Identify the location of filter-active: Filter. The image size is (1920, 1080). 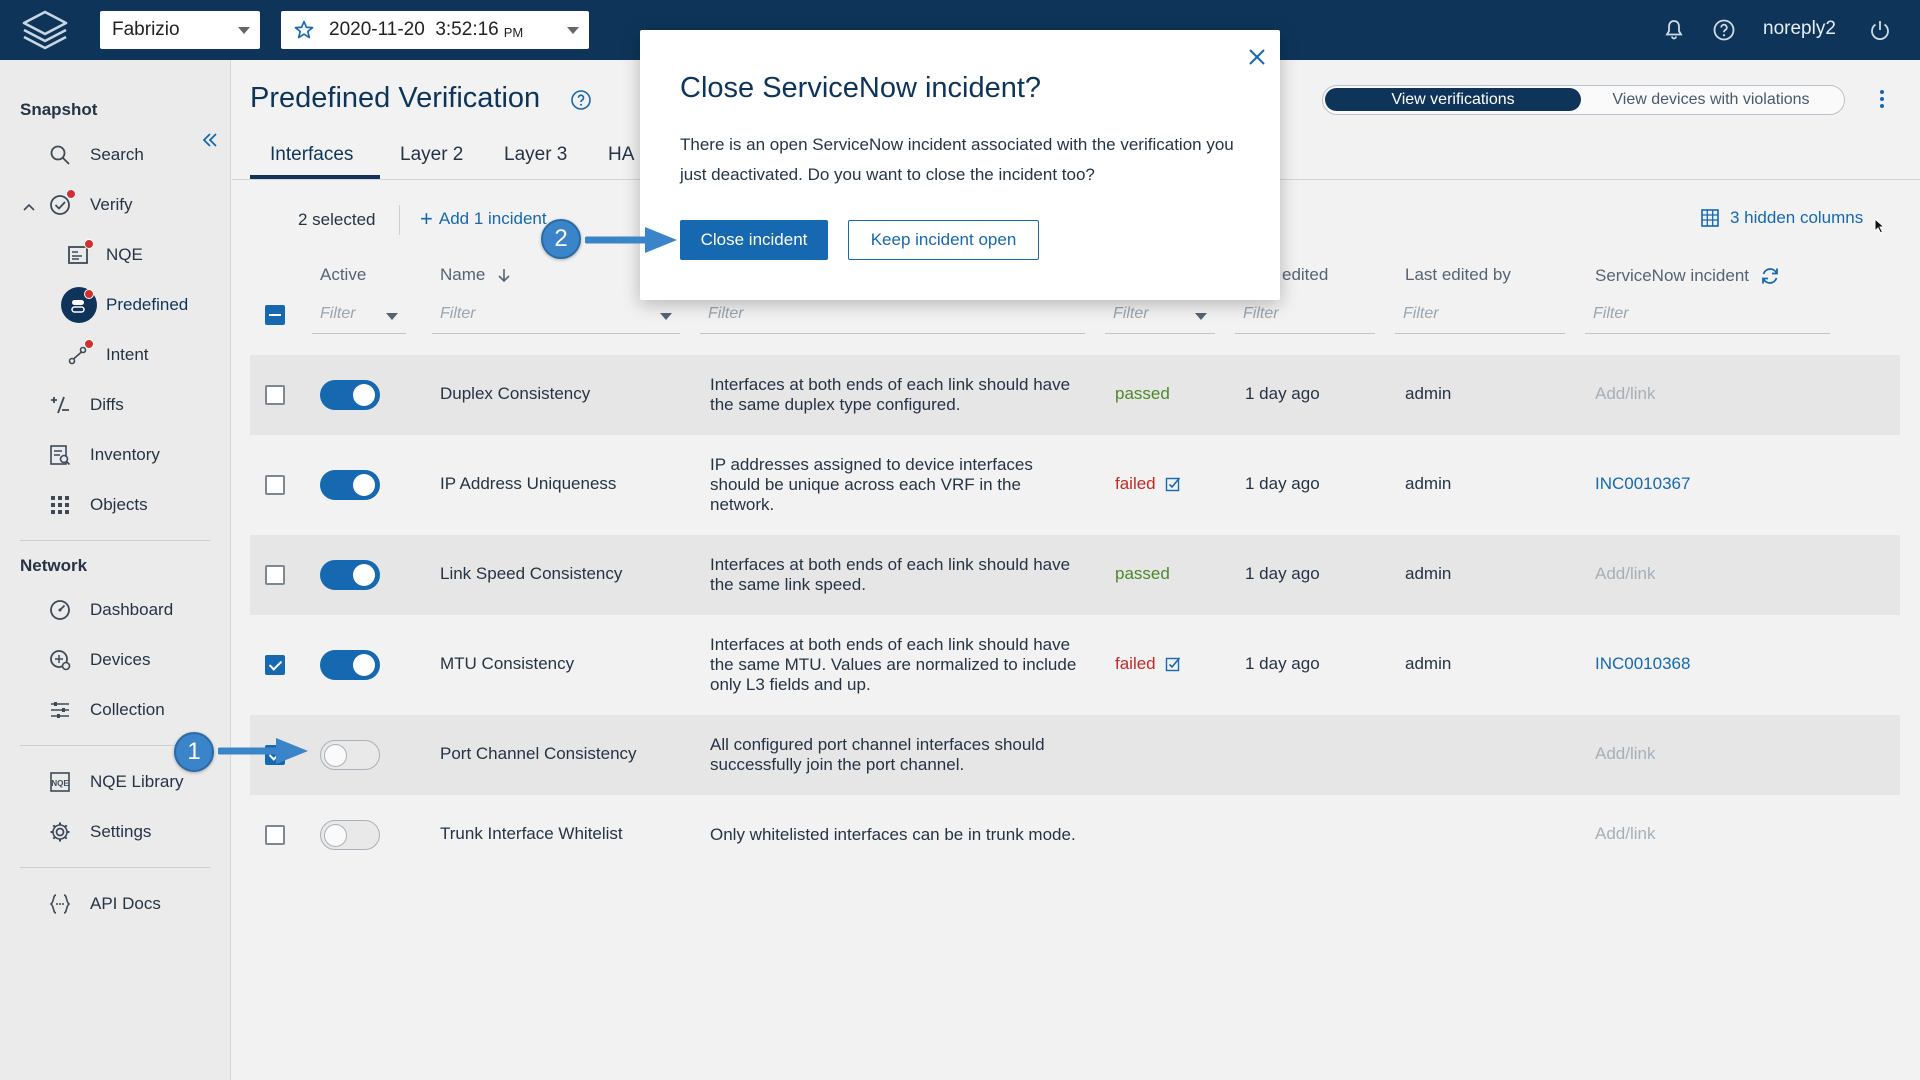
(359, 316).